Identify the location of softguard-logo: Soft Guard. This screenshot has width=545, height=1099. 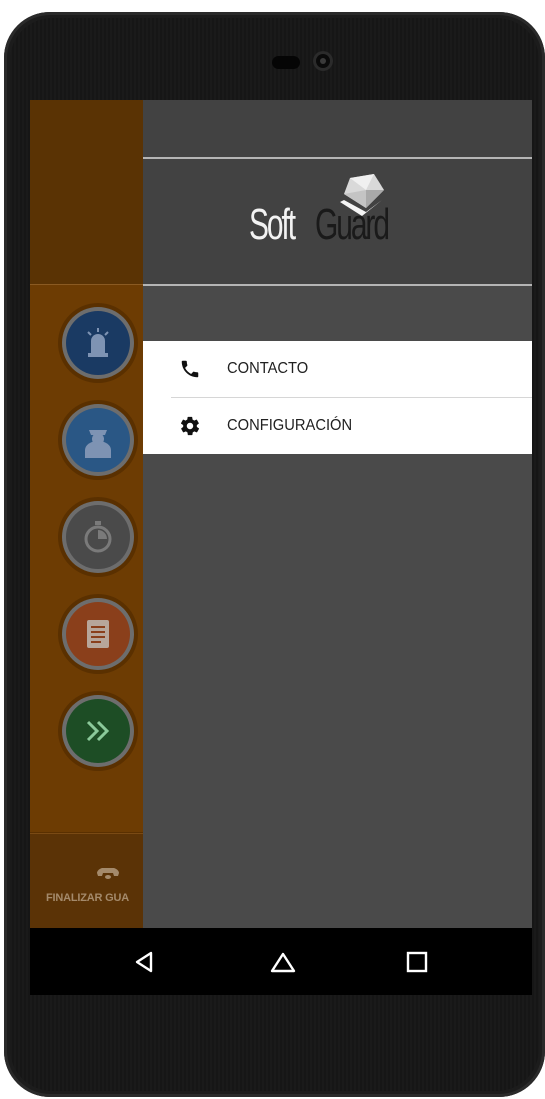
(339, 224).